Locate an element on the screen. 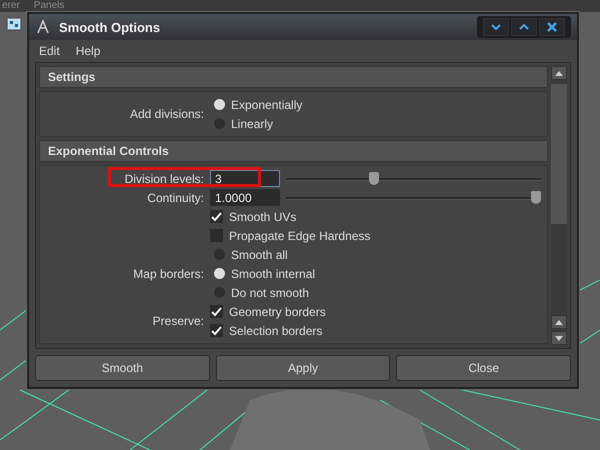 The image size is (600, 450). menu-item: Panels is located at coordinates (49, 6).